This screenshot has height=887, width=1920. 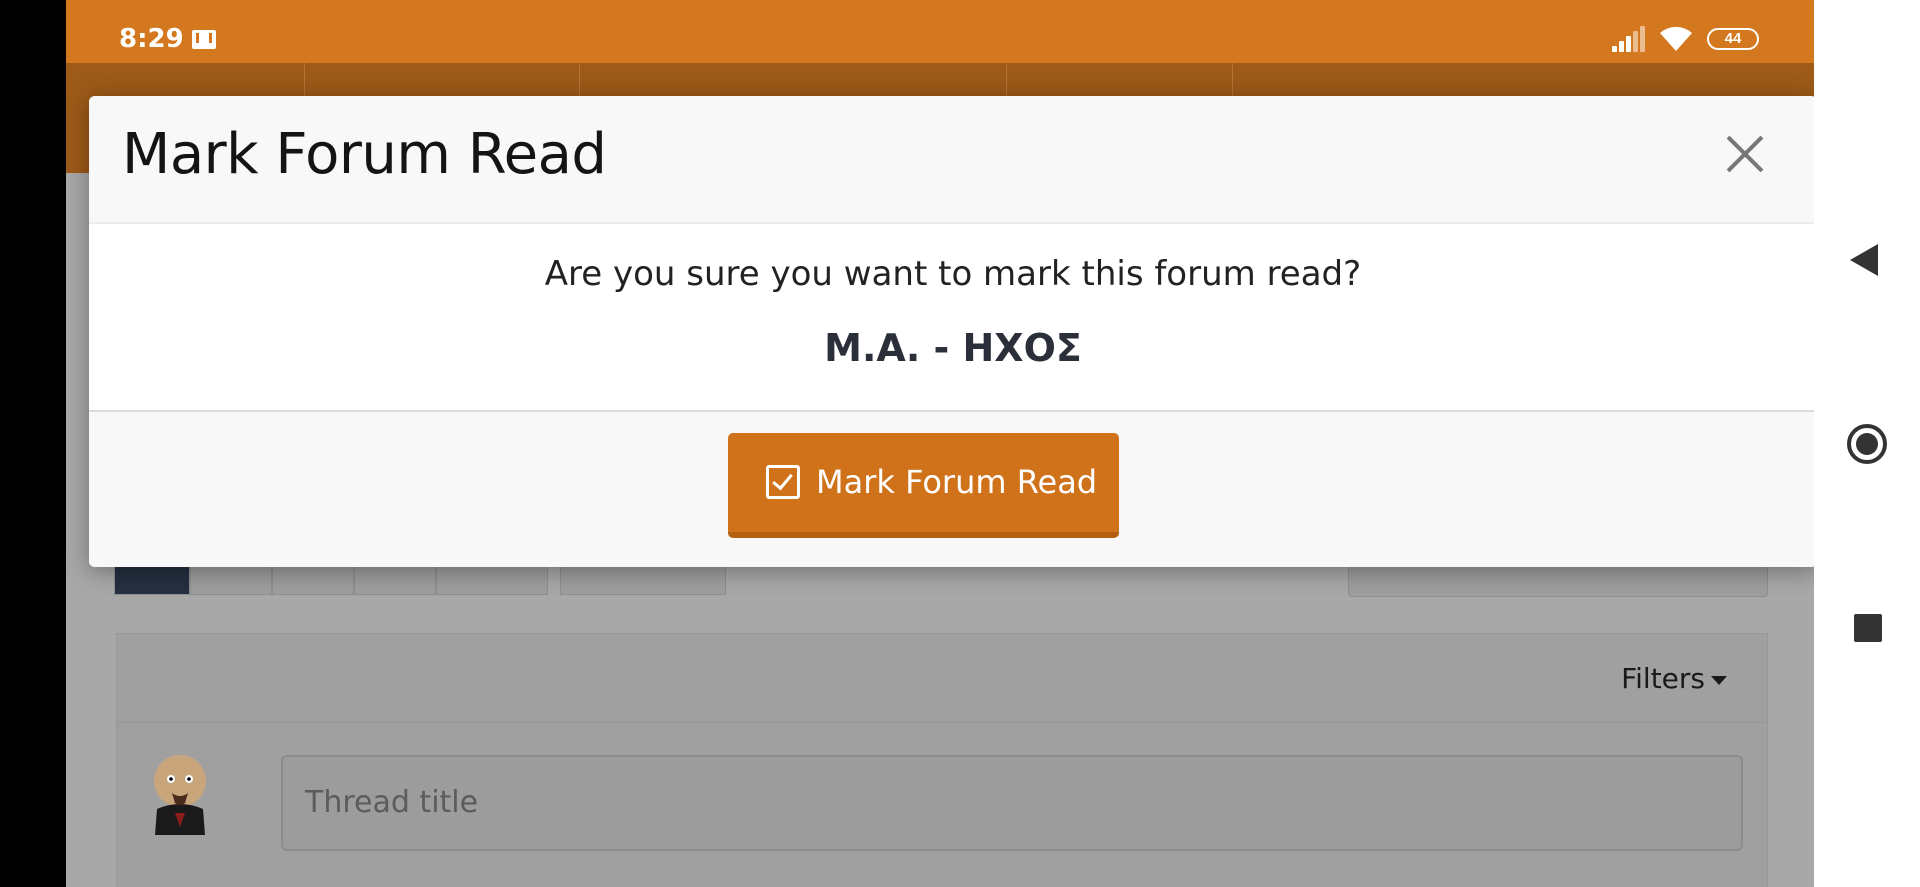 I want to click on status-bar: 8:29 44, so click(x=940, y=31).